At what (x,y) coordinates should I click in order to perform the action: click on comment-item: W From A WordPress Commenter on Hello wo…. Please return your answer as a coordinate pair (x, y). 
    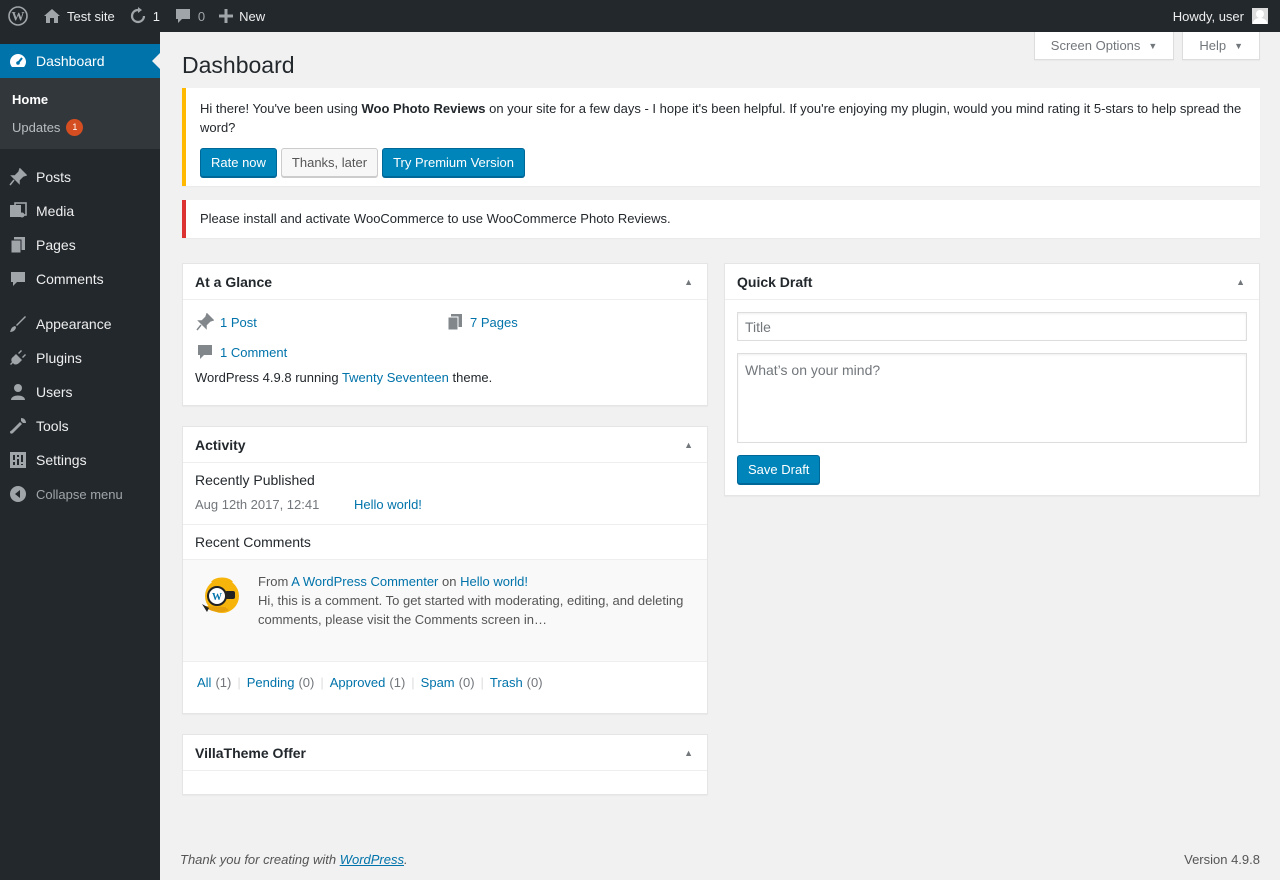
    Looking at the image, I should click on (445, 610).